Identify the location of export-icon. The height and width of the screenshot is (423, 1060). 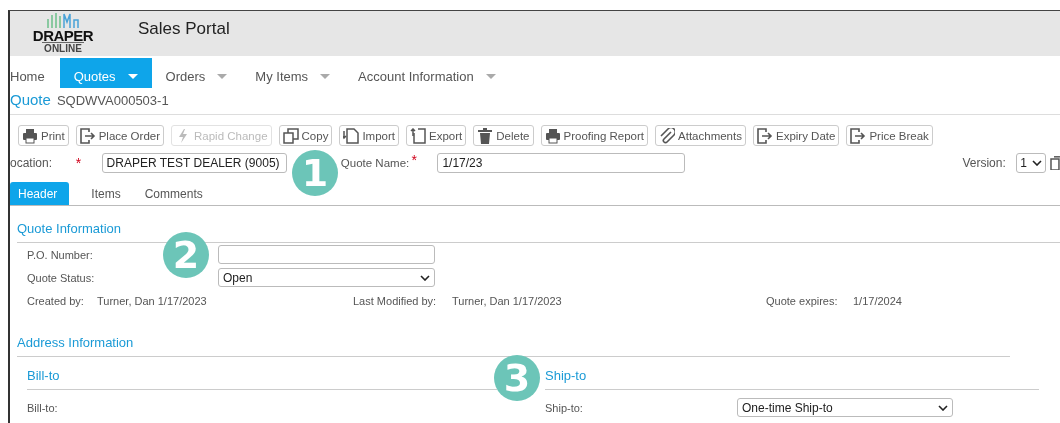
(418, 135).